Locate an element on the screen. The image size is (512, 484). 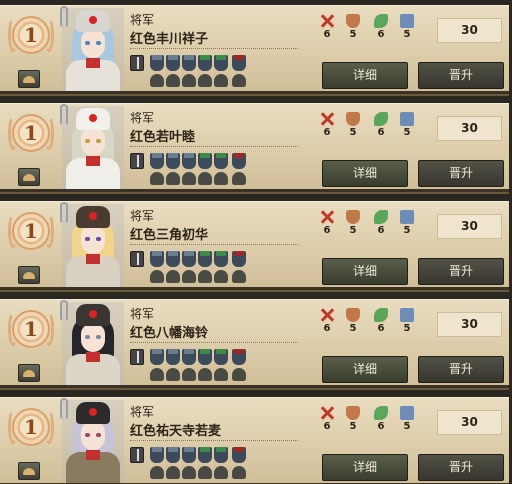
attack-stat: 6 is located at coordinates (327, 321).